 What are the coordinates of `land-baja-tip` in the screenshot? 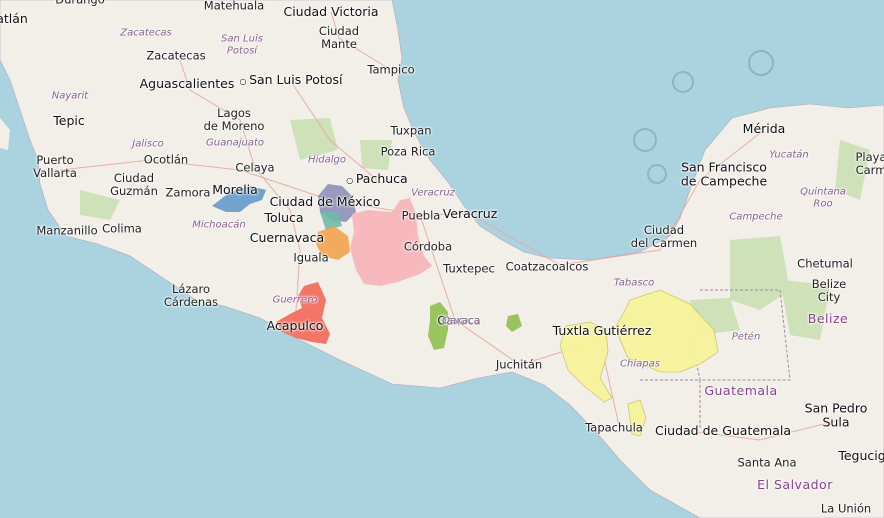 It's located at (5, 134).